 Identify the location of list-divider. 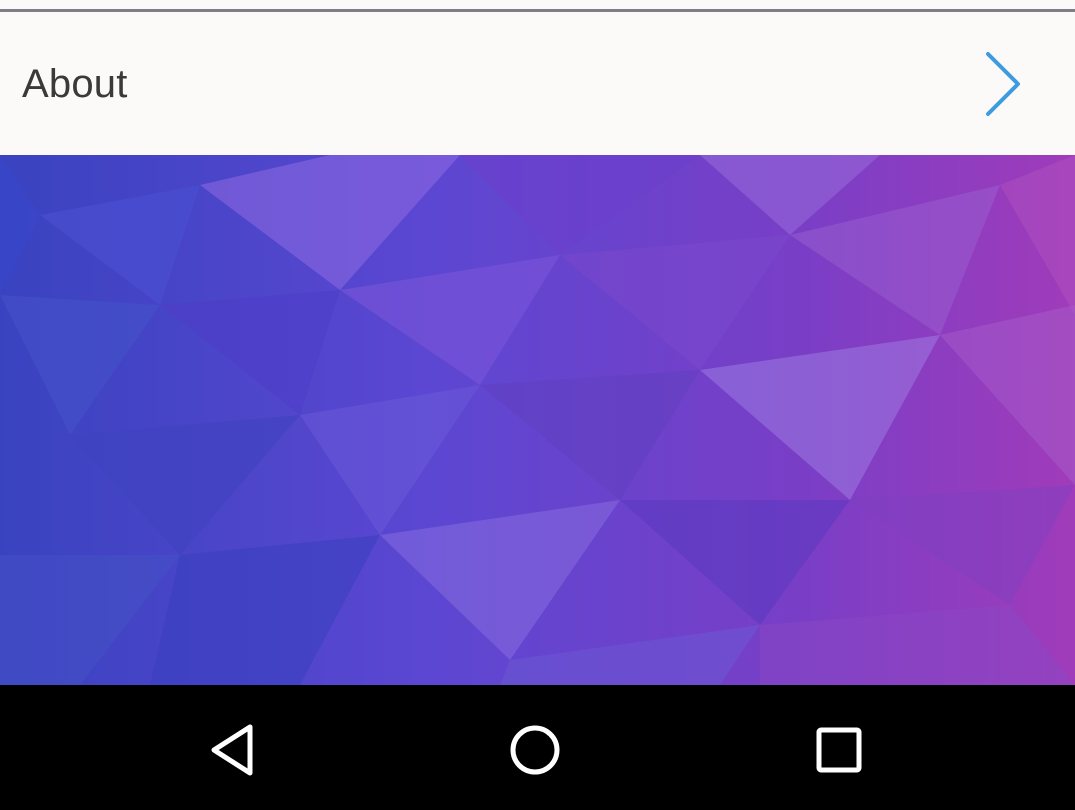
(537, 6).